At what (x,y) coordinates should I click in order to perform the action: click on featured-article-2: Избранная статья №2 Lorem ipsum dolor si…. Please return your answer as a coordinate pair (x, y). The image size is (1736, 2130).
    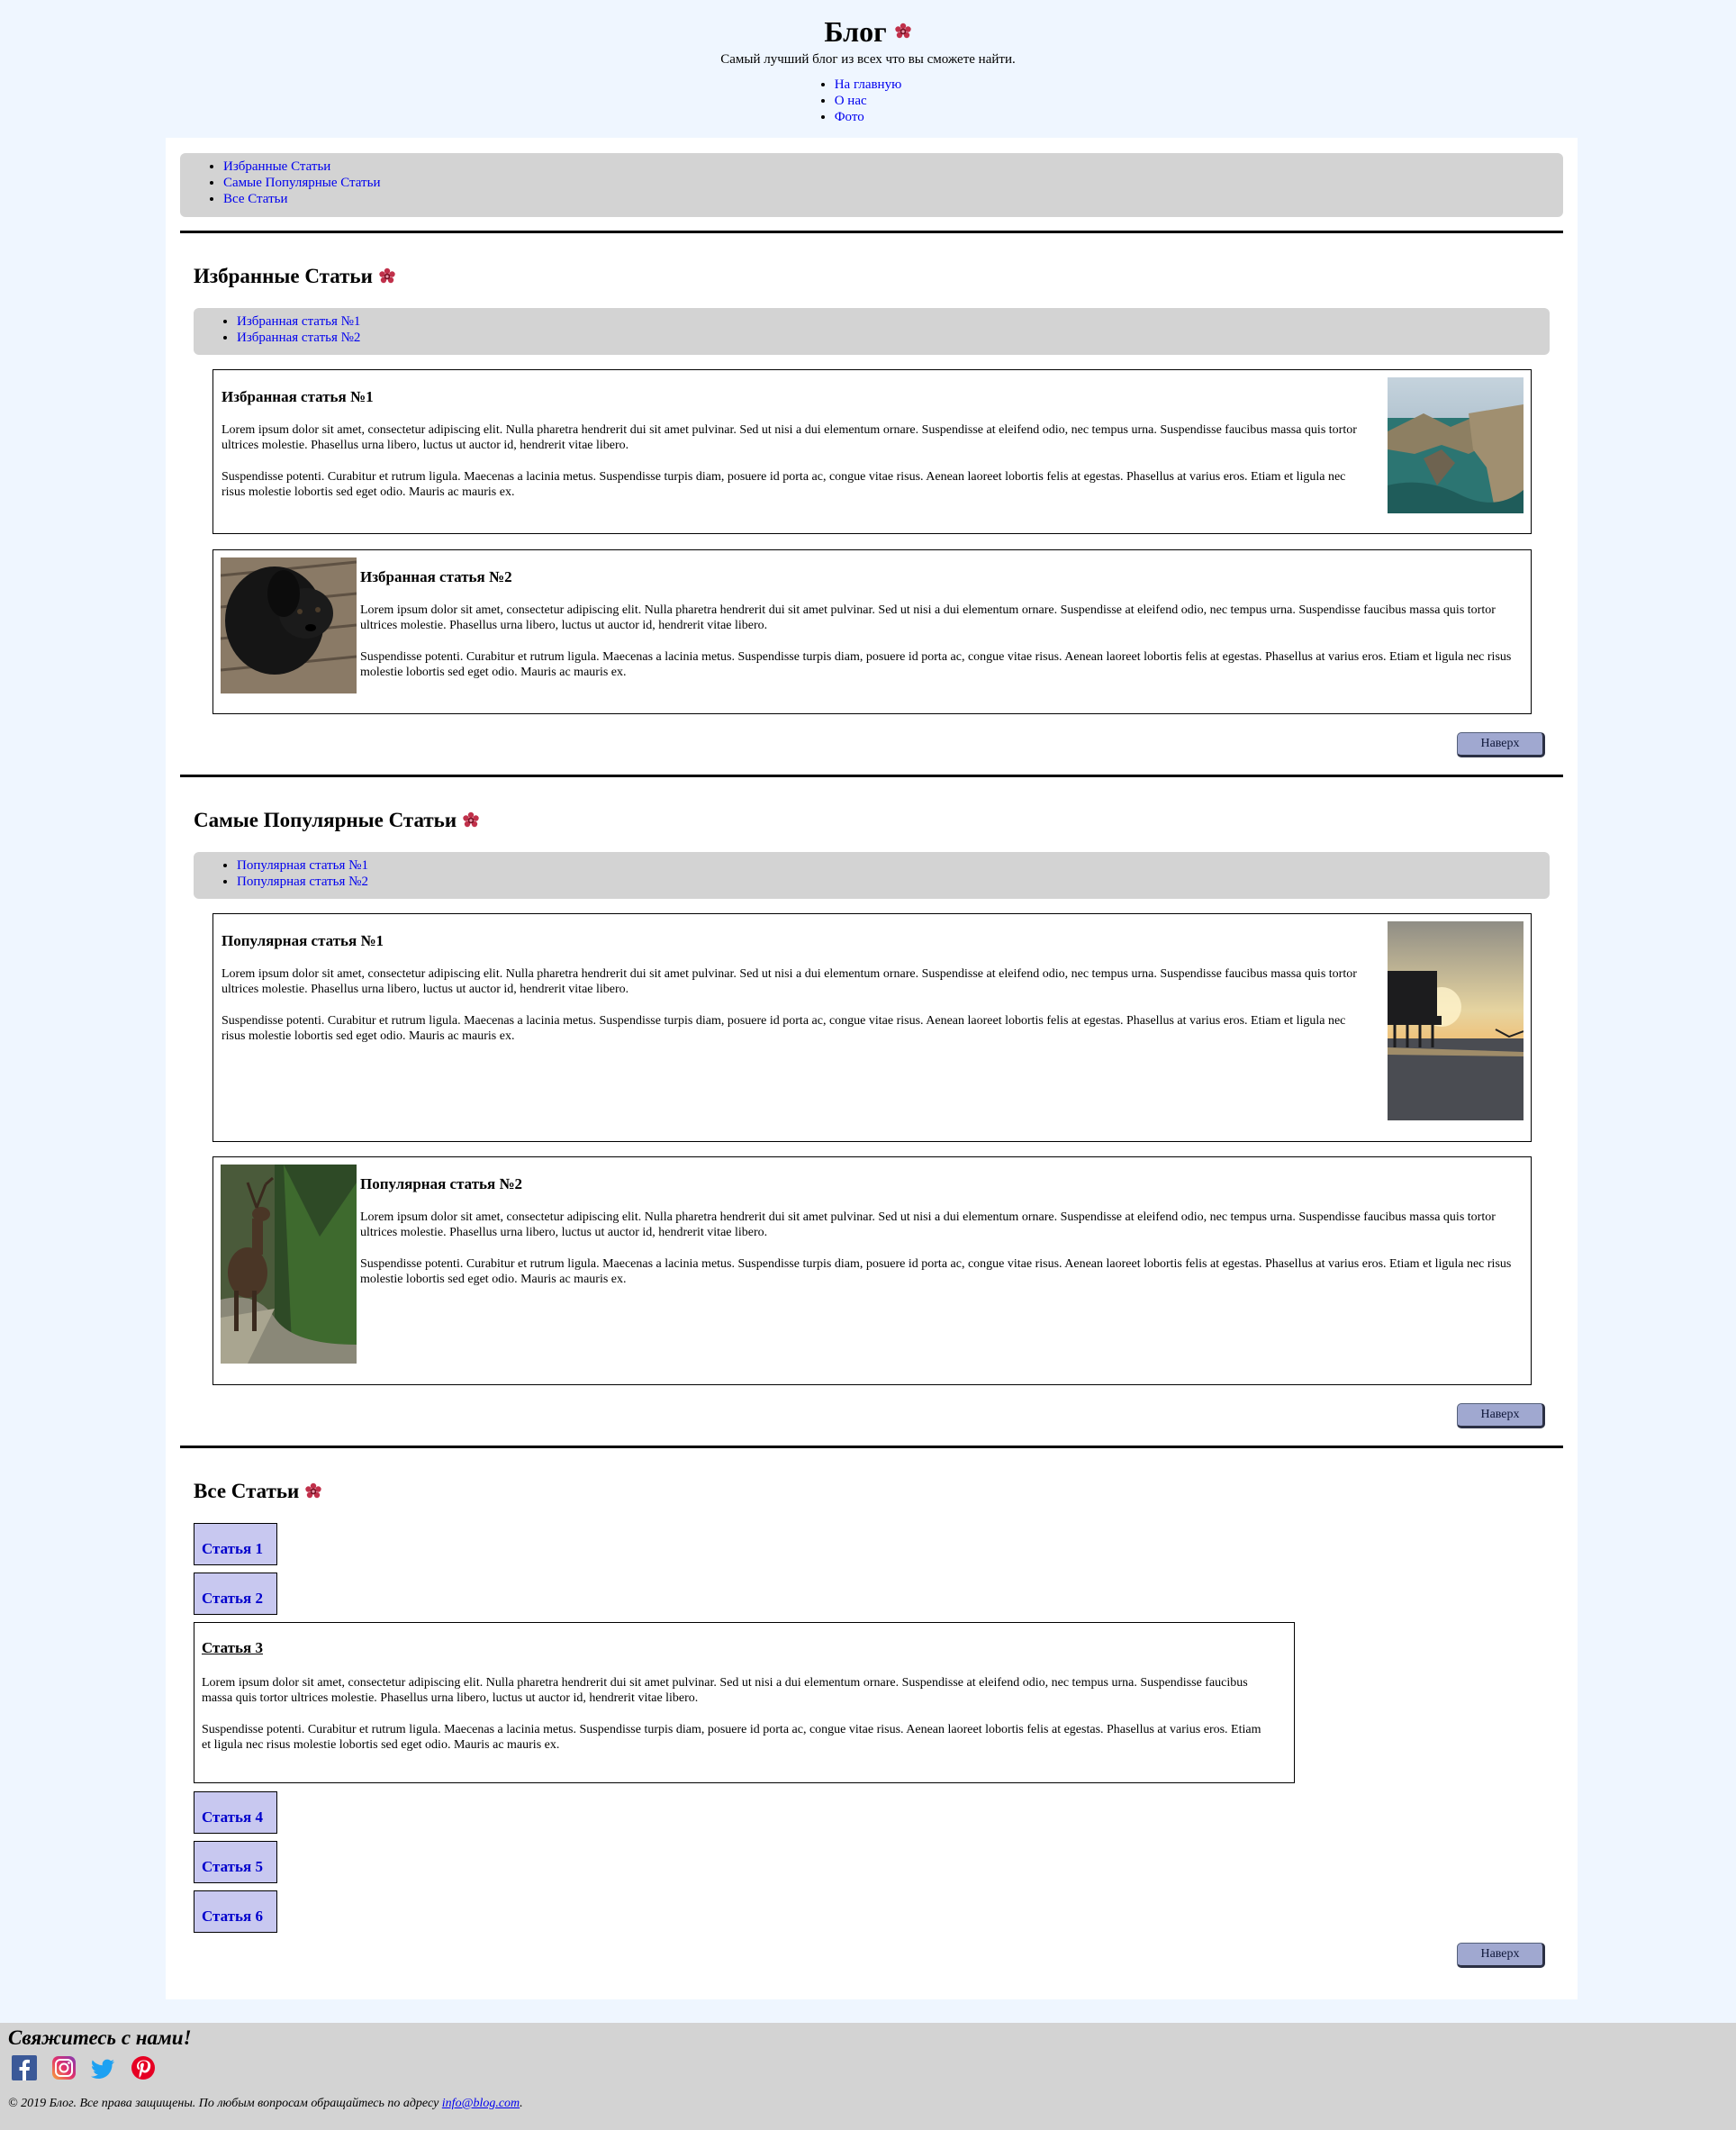
    Looking at the image, I should click on (872, 631).